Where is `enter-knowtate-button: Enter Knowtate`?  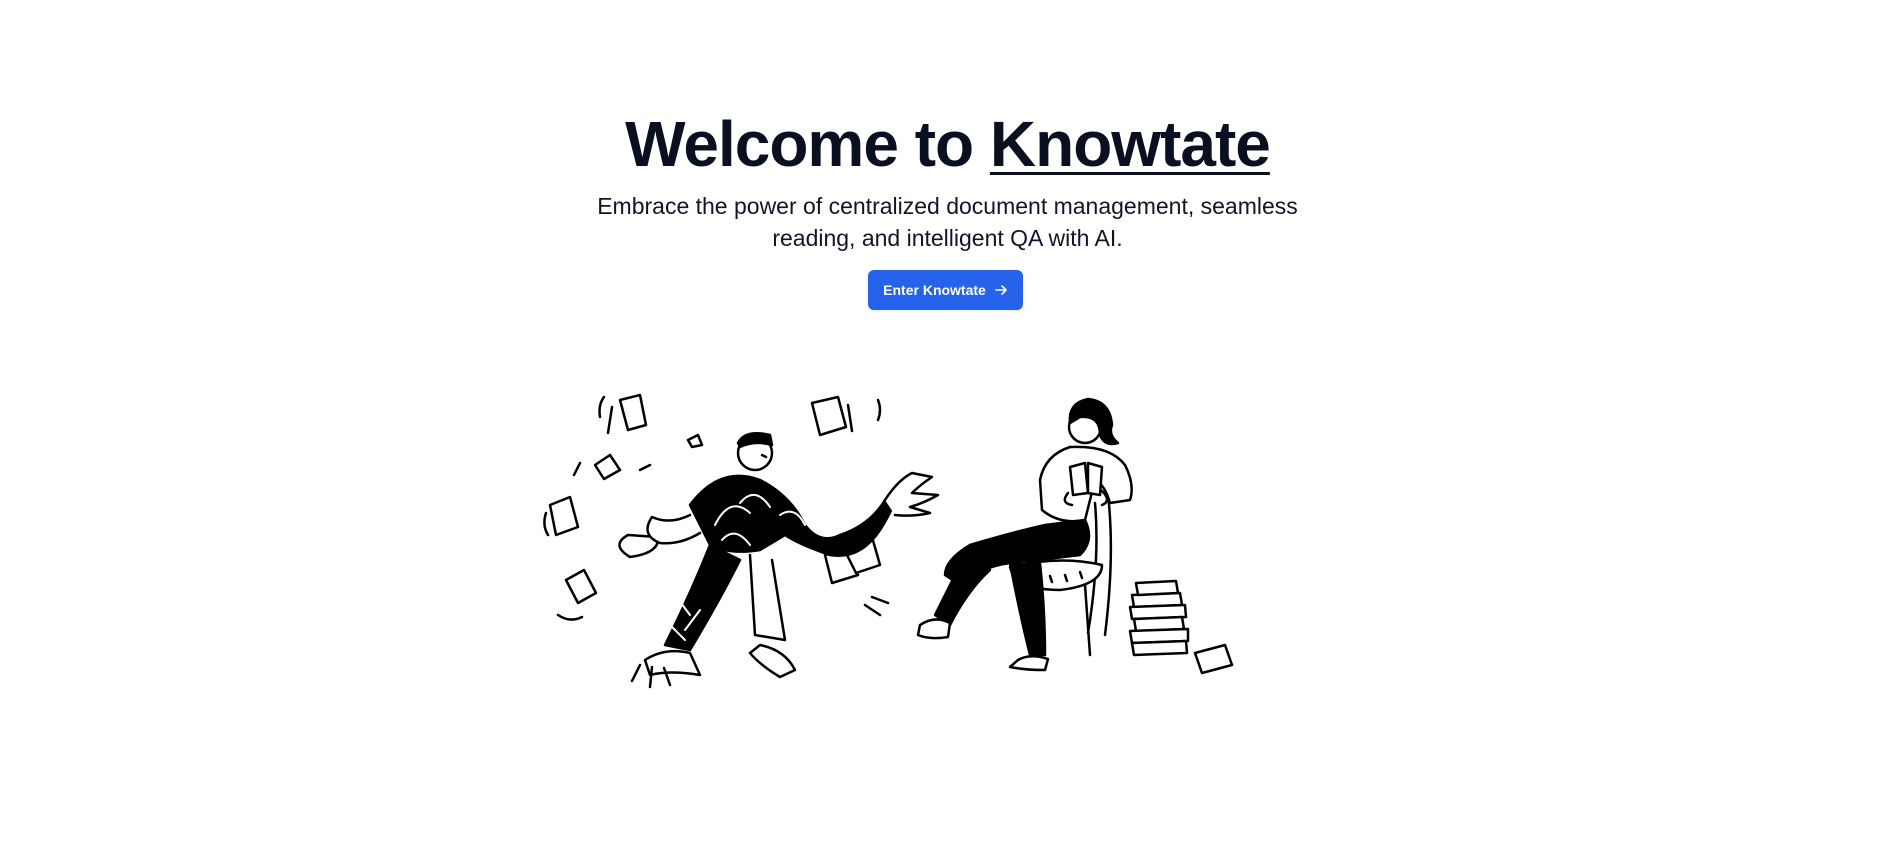 enter-knowtate-button: Enter Knowtate is located at coordinates (945, 290).